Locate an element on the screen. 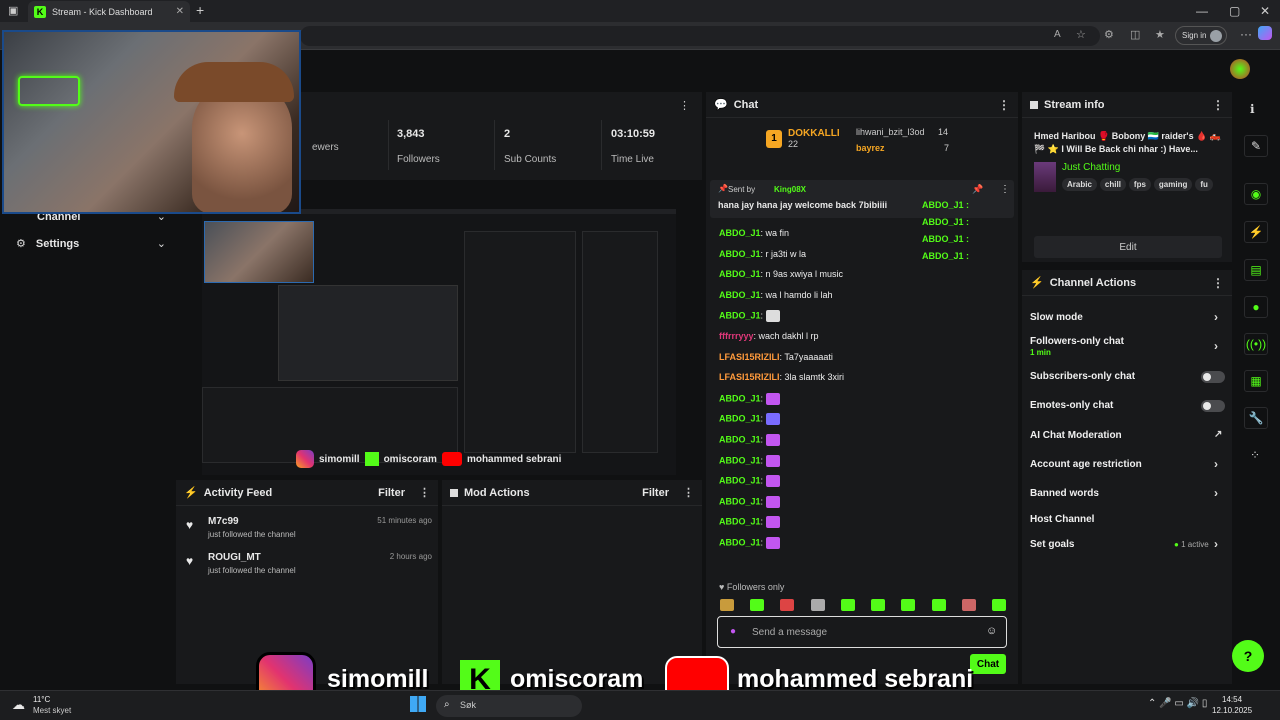 The height and width of the screenshot is (720, 1280). gifter-name: DOKKALLI is located at coordinates (814, 133).